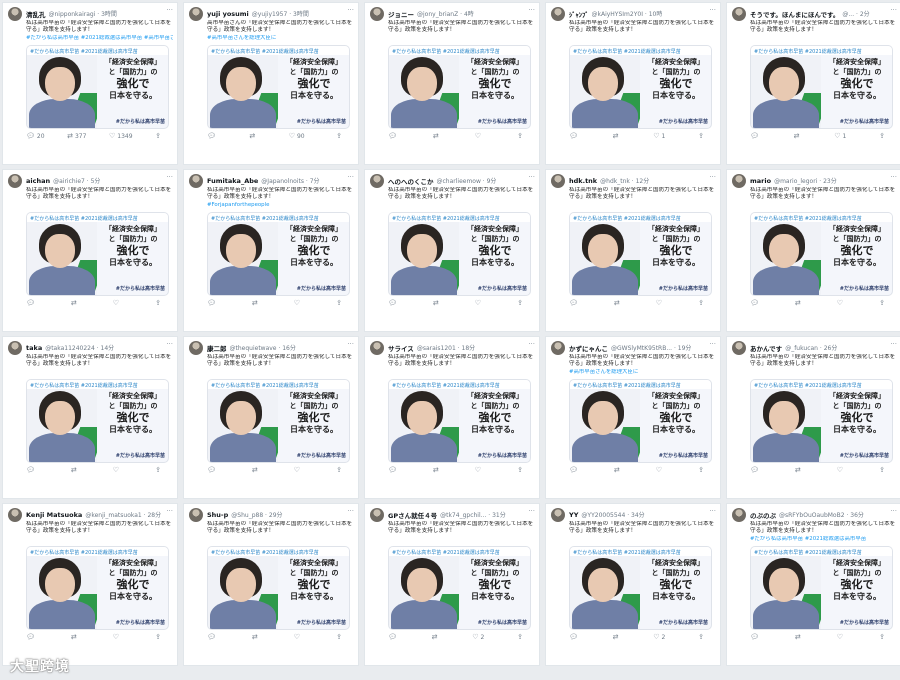 Image resolution: width=900 pixels, height=680 pixels. Describe the element at coordinates (99, 39) in the screenshot. I see `hashtags: #だから私は高市早苗 #2021総裁選は高市早苗 #高市早苗さんを総理大臣に` at that location.